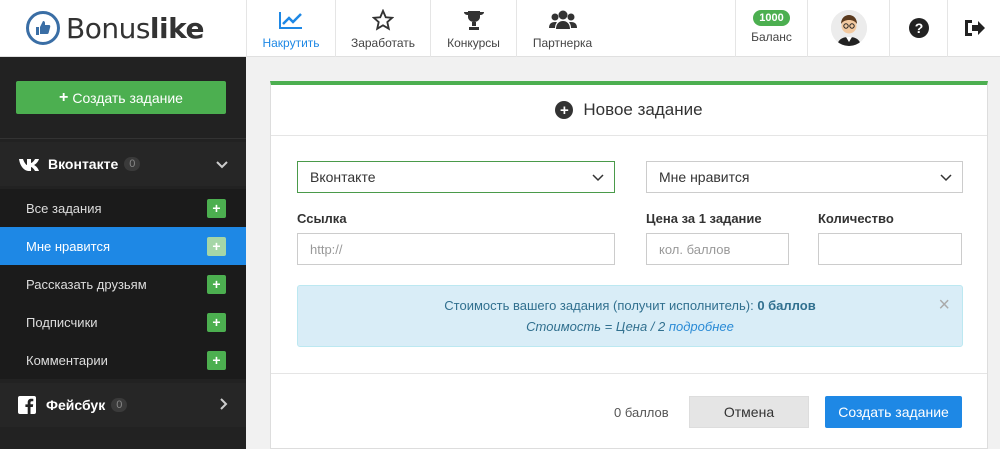  I want to click on formula-text: Стоимость = Цена / 2, so click(597, 326).